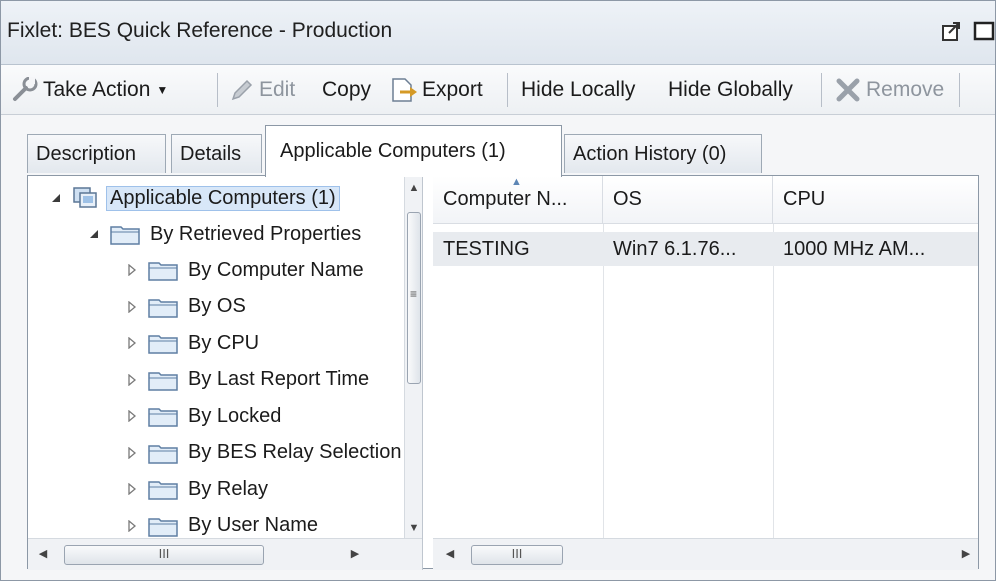  I want to click on export-button: Export, so click(436, 90).